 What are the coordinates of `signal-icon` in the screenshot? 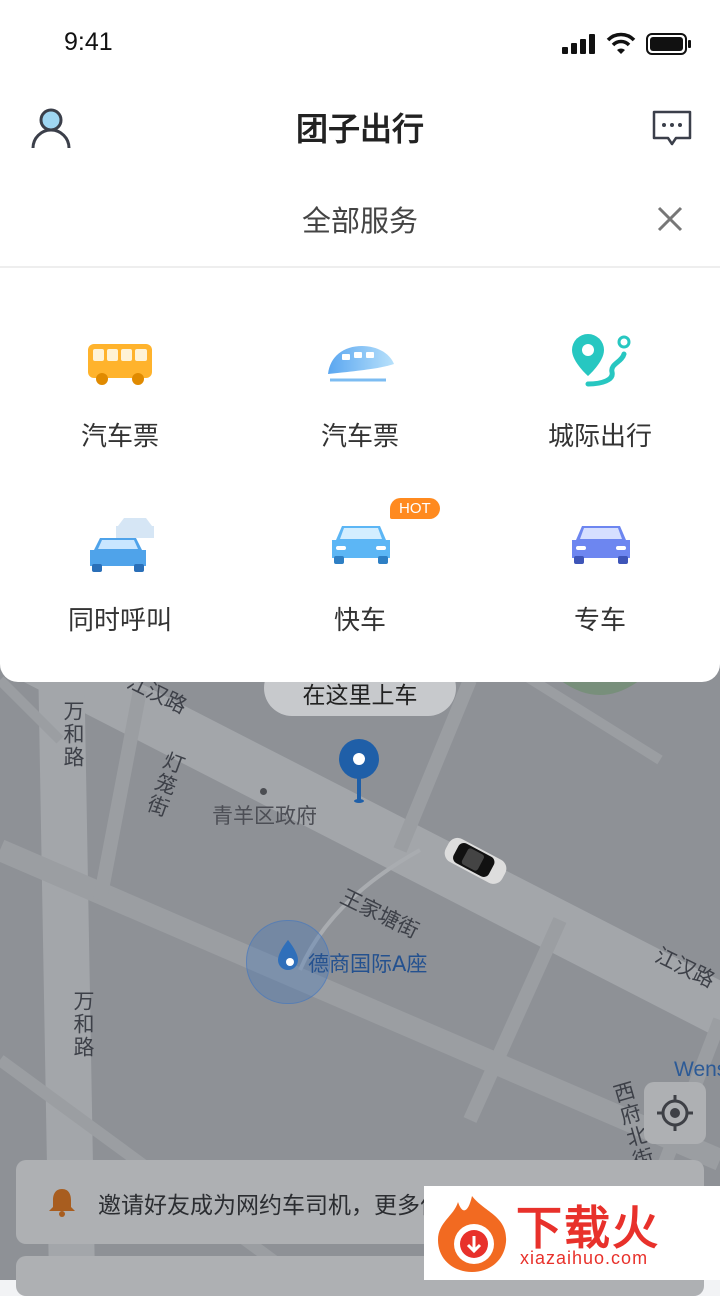 It's located at (578, 44).